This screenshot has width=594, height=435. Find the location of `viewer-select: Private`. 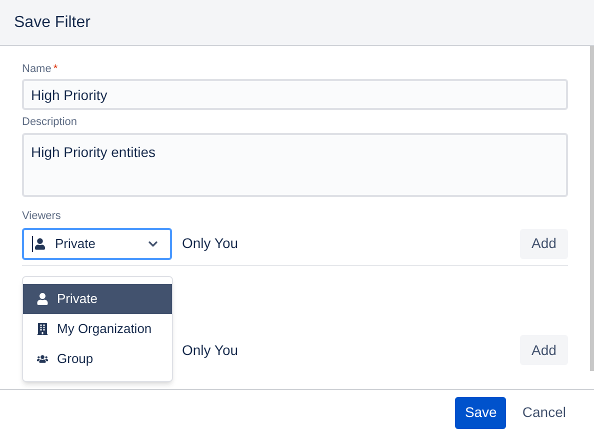

viewer-select: Private is located at coordinates (97, 244).